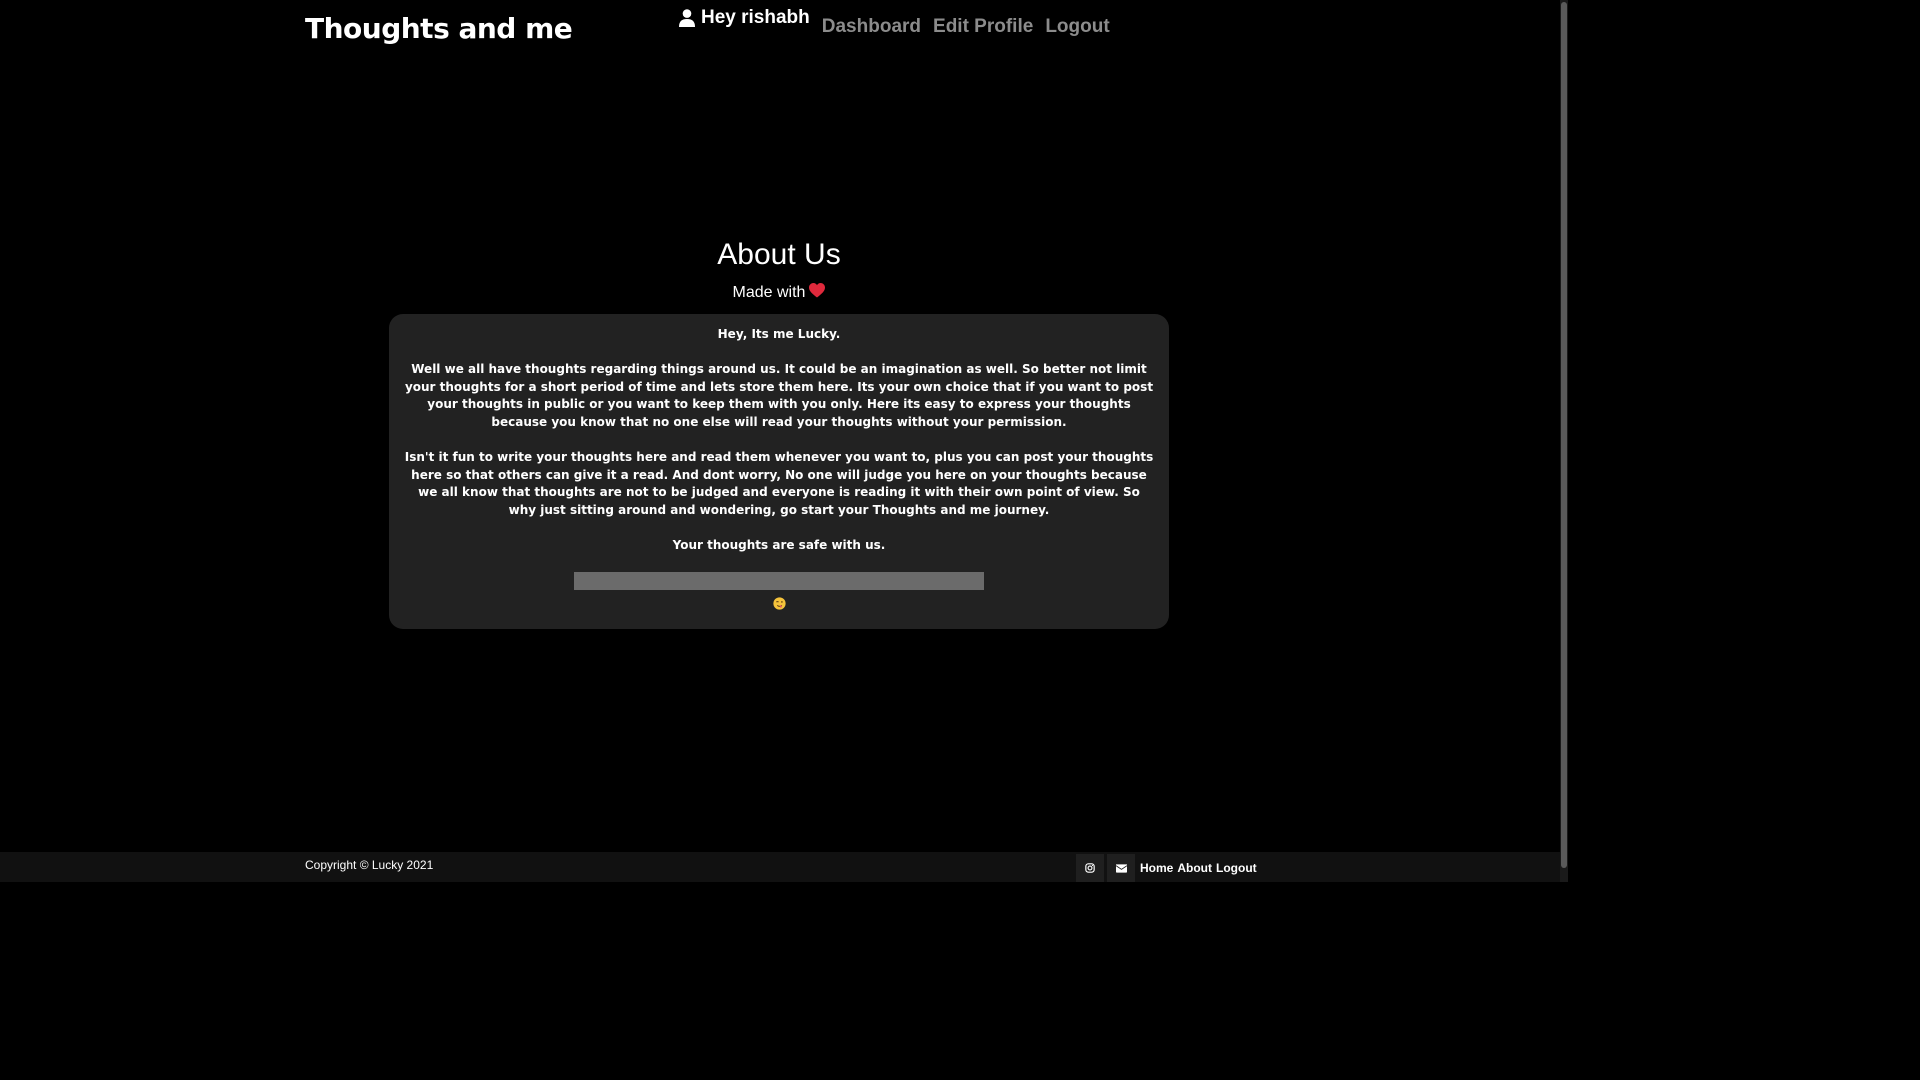 This screenshot has height=1080, width=1920. What do you see at coordinates (769, 292) in the screenshot?
I see `subtitle-text: Made with` at bounding box center [769, 292].